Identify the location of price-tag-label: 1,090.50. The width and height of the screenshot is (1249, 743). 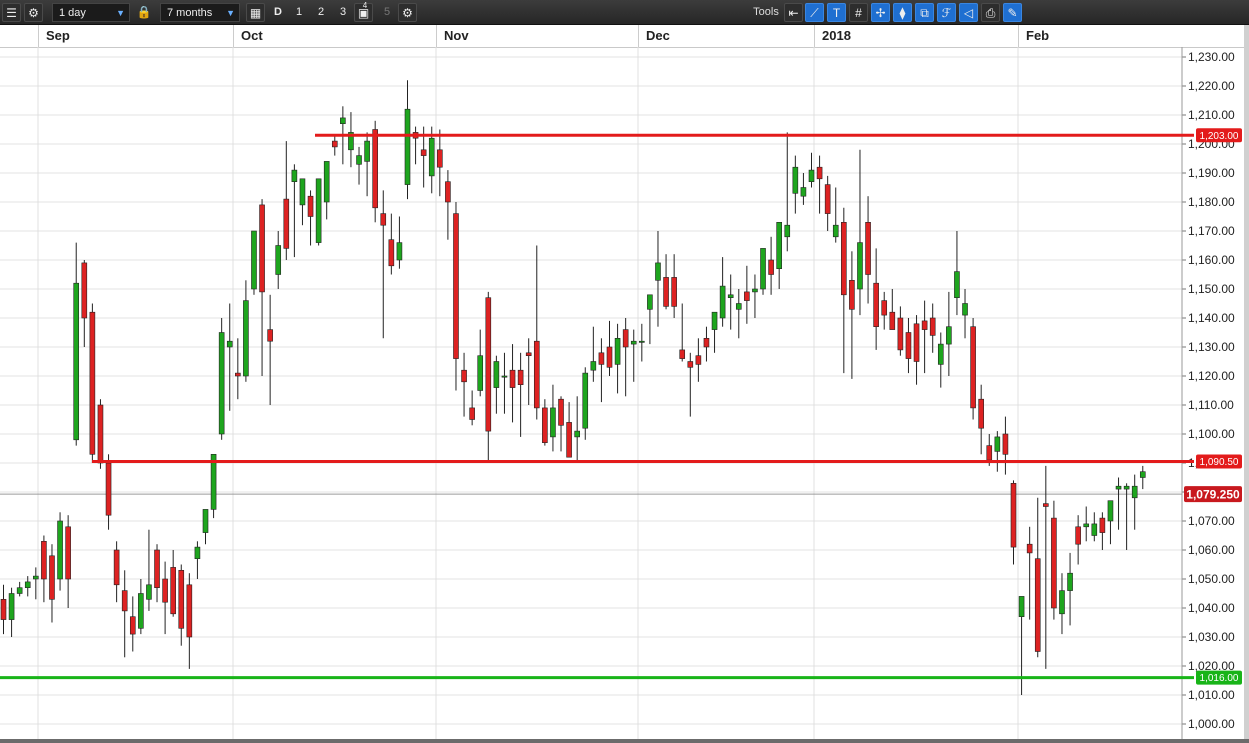
(1219, 462).